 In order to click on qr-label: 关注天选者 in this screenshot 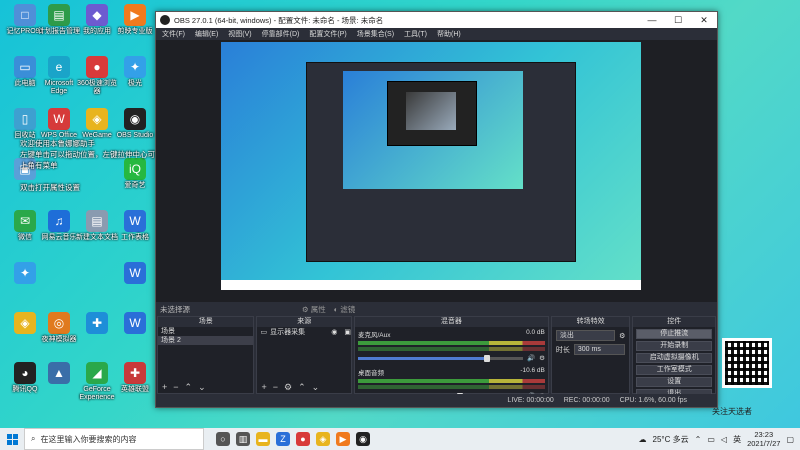, I will do `click(732, 411)`.